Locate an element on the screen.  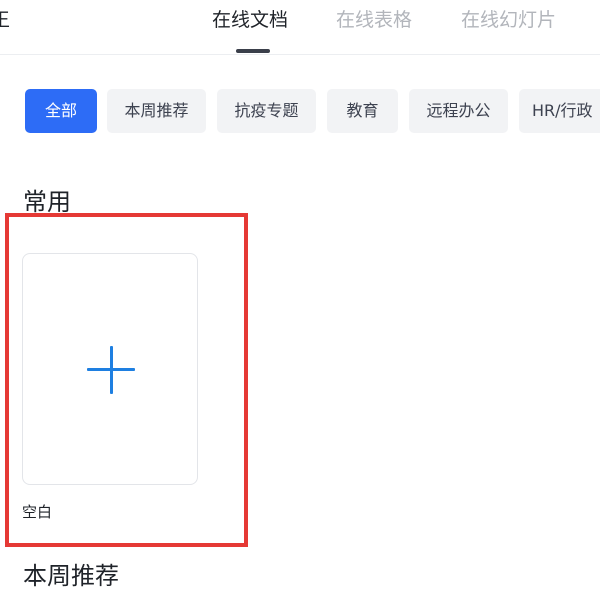
category-filter-bar: 全部 本周推荐 抗疫专题 教育 远程办公 HR/行政 is located at coordinates (300, 111).